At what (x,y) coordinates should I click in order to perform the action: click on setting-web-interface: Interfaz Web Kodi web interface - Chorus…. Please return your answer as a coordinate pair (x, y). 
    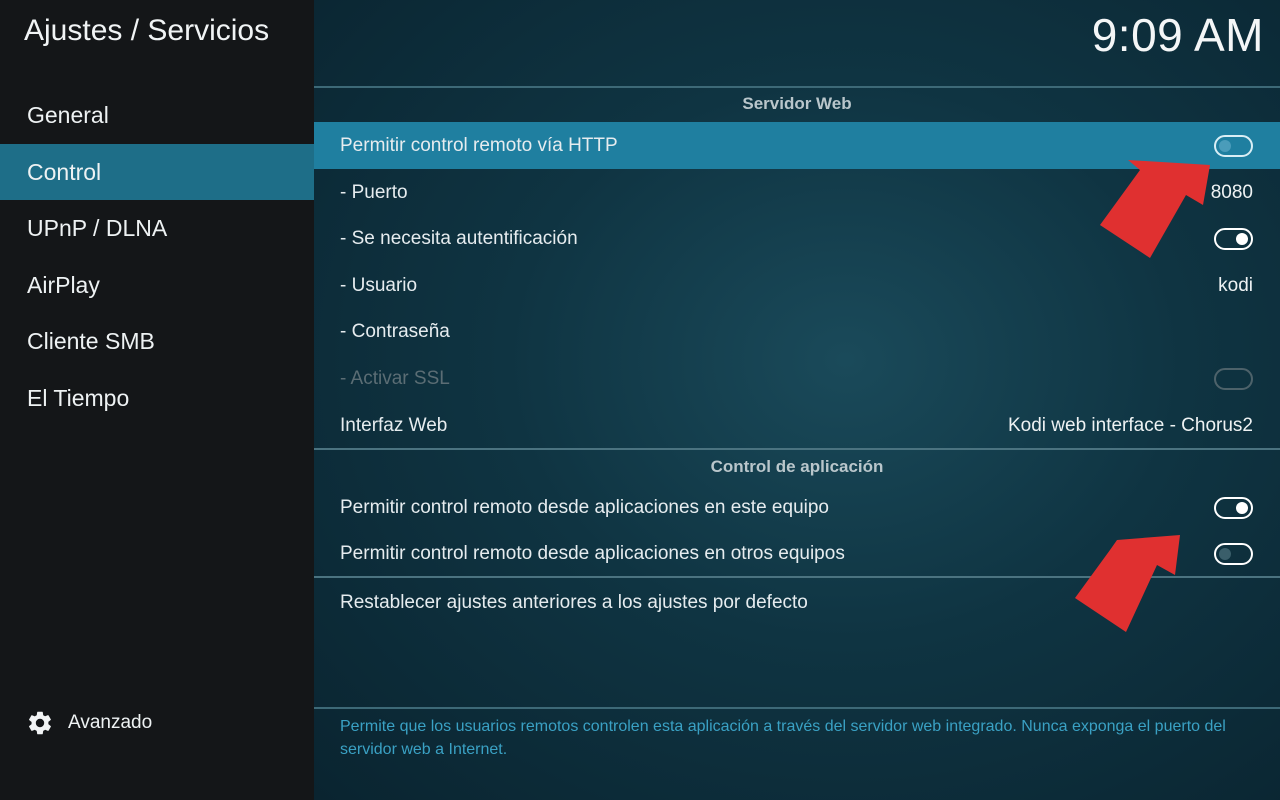
    Looking at the image, I should click on (797, 425).